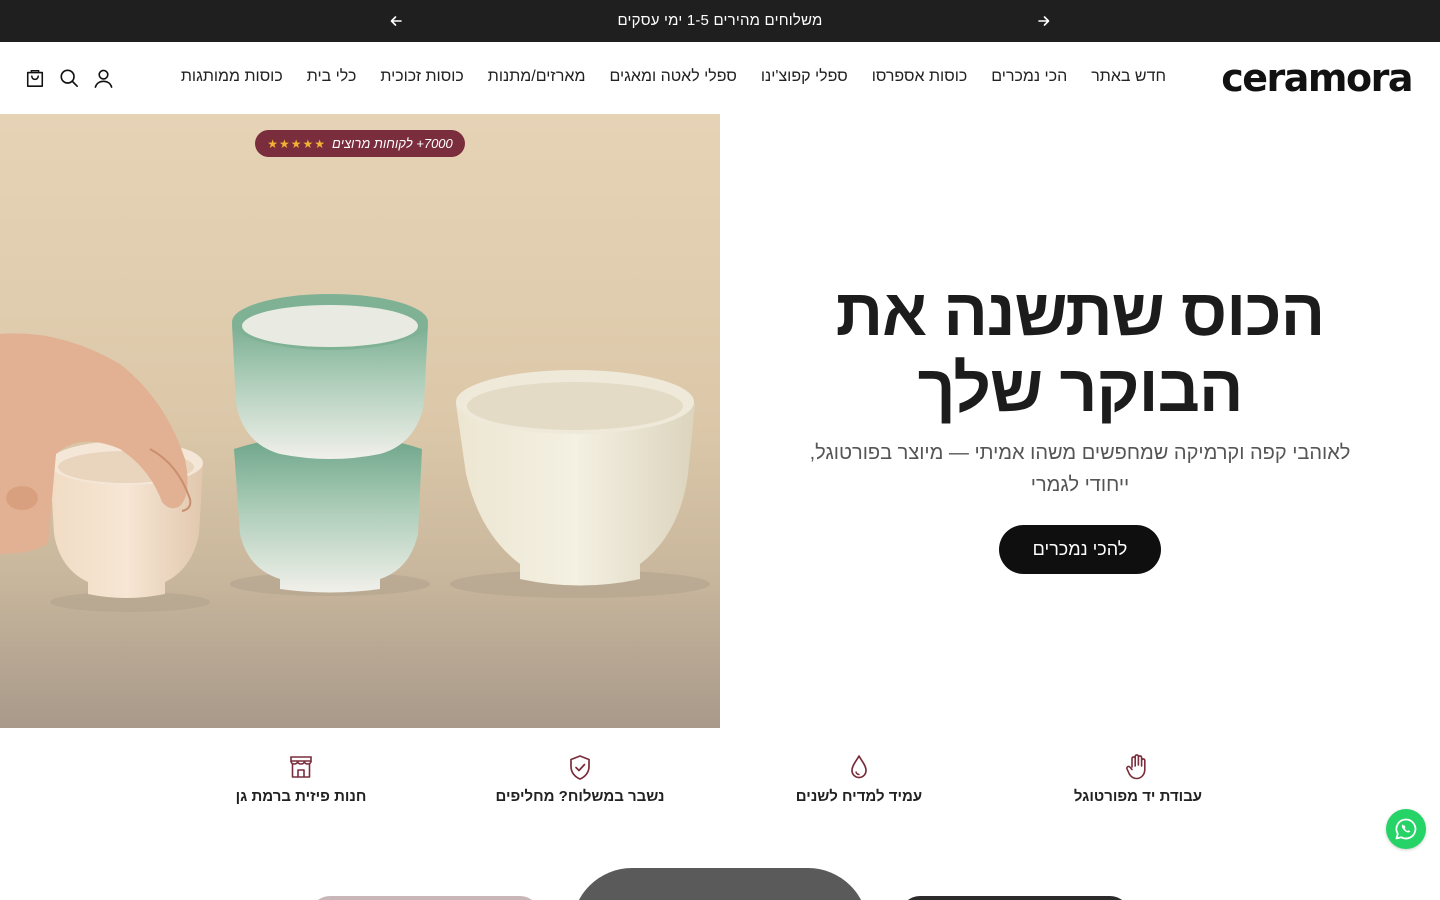 This screenshot has width=1440, height=900. Describe the element at coordinates (1138, 796) in the screenshot. I see `feature-label: עבודת יד מפורטוגל` at that location.